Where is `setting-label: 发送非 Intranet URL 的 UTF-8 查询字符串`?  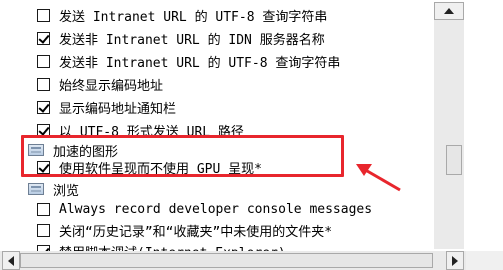
setting-label: 发送非 Intranet URL 的 UTF-8 查询字符串 is located at coordinates (200, 63).